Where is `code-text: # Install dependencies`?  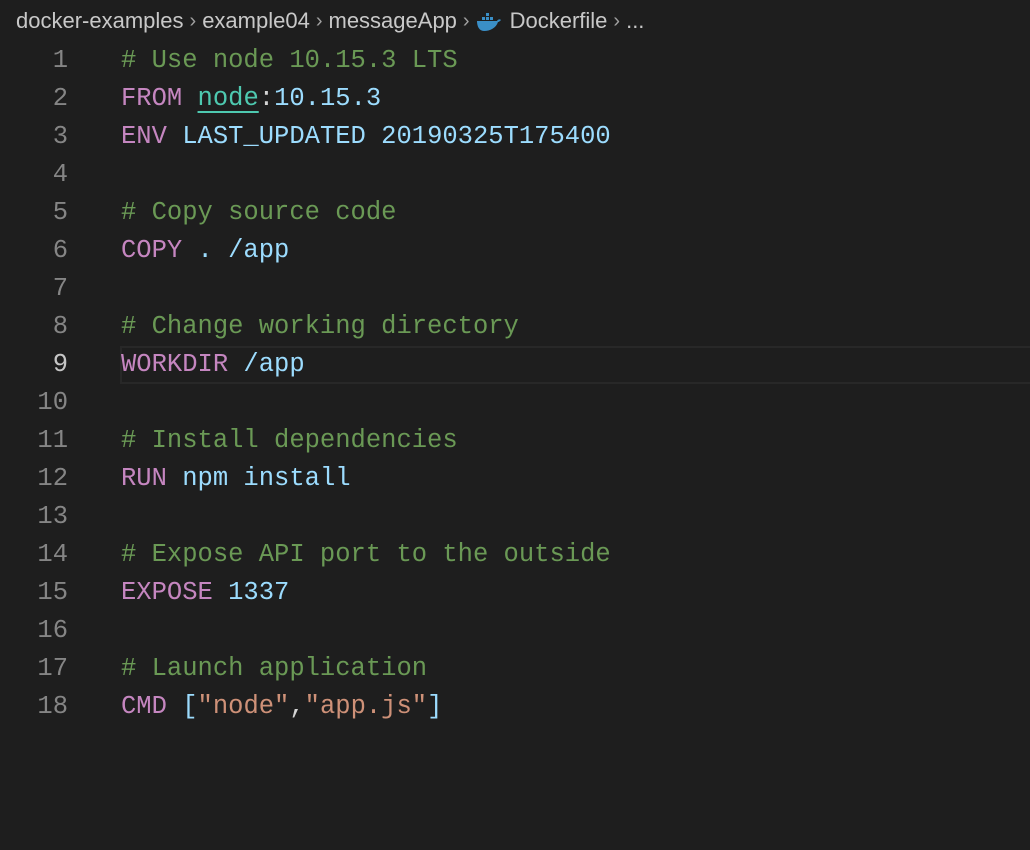
code-text: # Install dependencies is located at coordinates (289, 441).